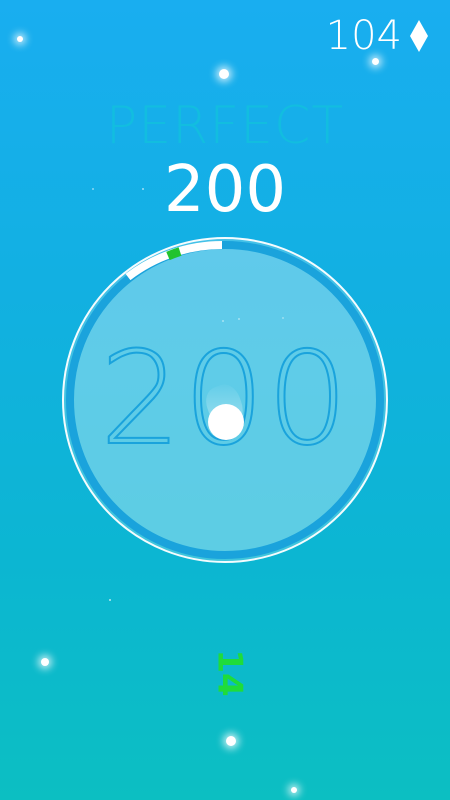 The image size is (450, 800). I want to click on ball-icon, so click(226, 422).